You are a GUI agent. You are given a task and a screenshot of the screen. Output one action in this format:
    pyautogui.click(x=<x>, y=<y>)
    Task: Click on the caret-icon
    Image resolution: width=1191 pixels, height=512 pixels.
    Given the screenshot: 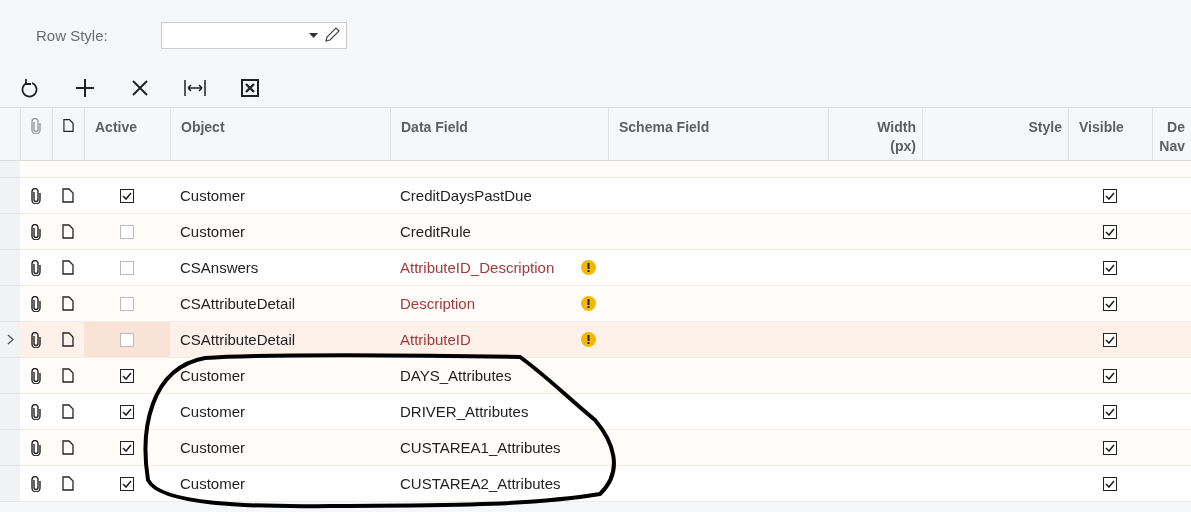 What is the action you would take?
    pyautogui.click(x=313, y=35)
    